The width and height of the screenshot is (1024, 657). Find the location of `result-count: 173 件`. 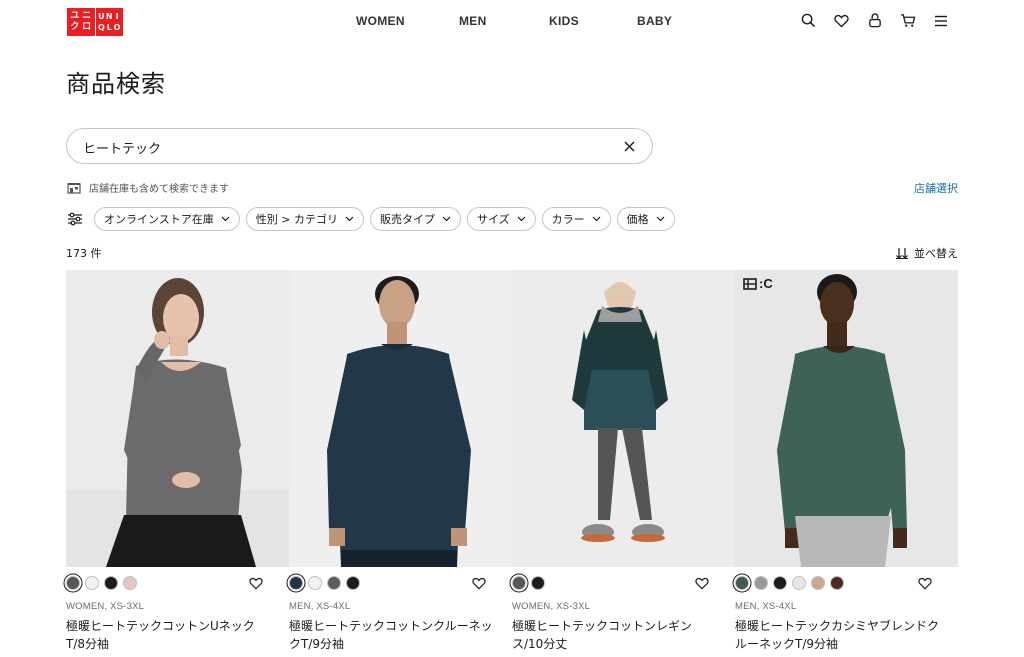

result-count: 173 件 is located at coordinates (84, 253).